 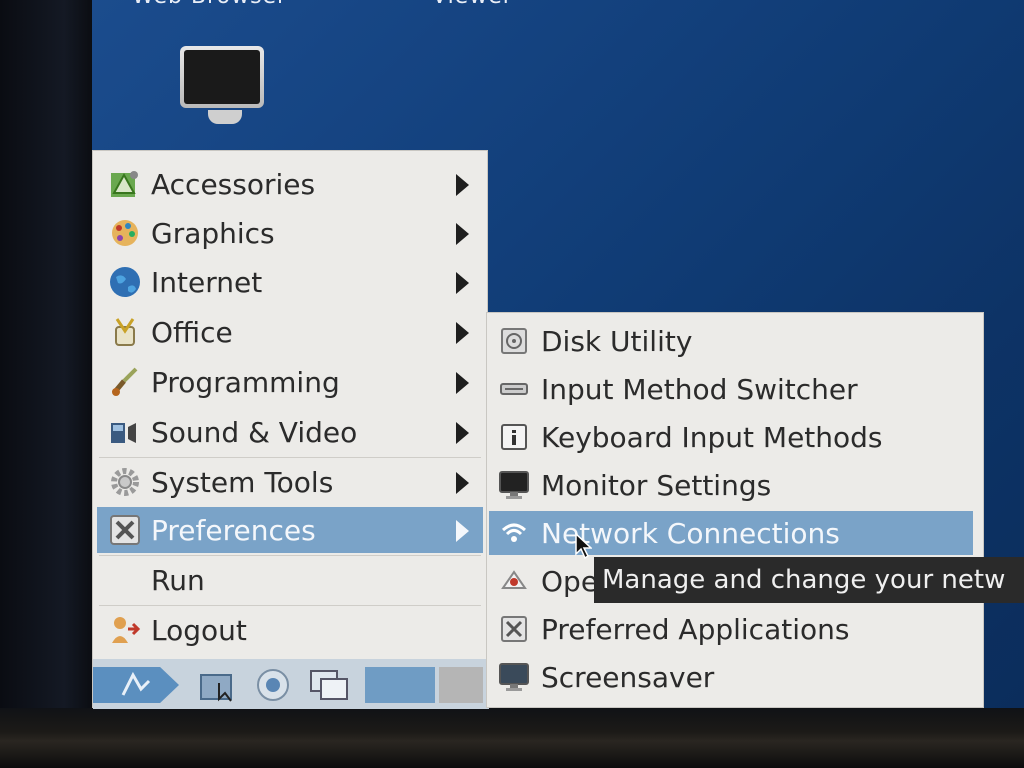 I want to click on submenu-item-label: Input Method Switcher, so click(x=699, y=389).